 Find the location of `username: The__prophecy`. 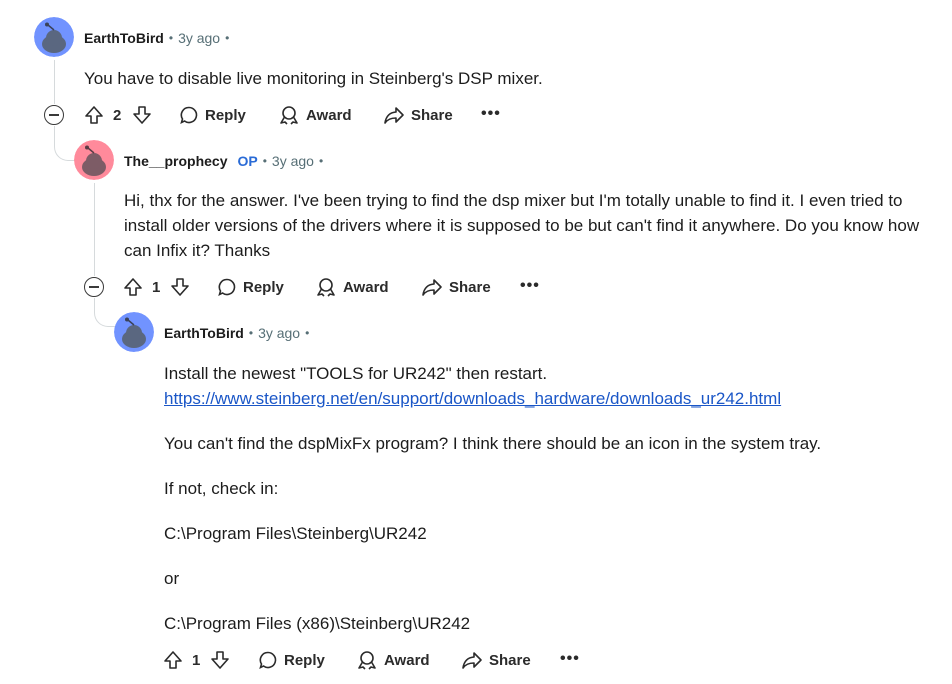

username: The__prophecy is located at coordinates (175, 161).